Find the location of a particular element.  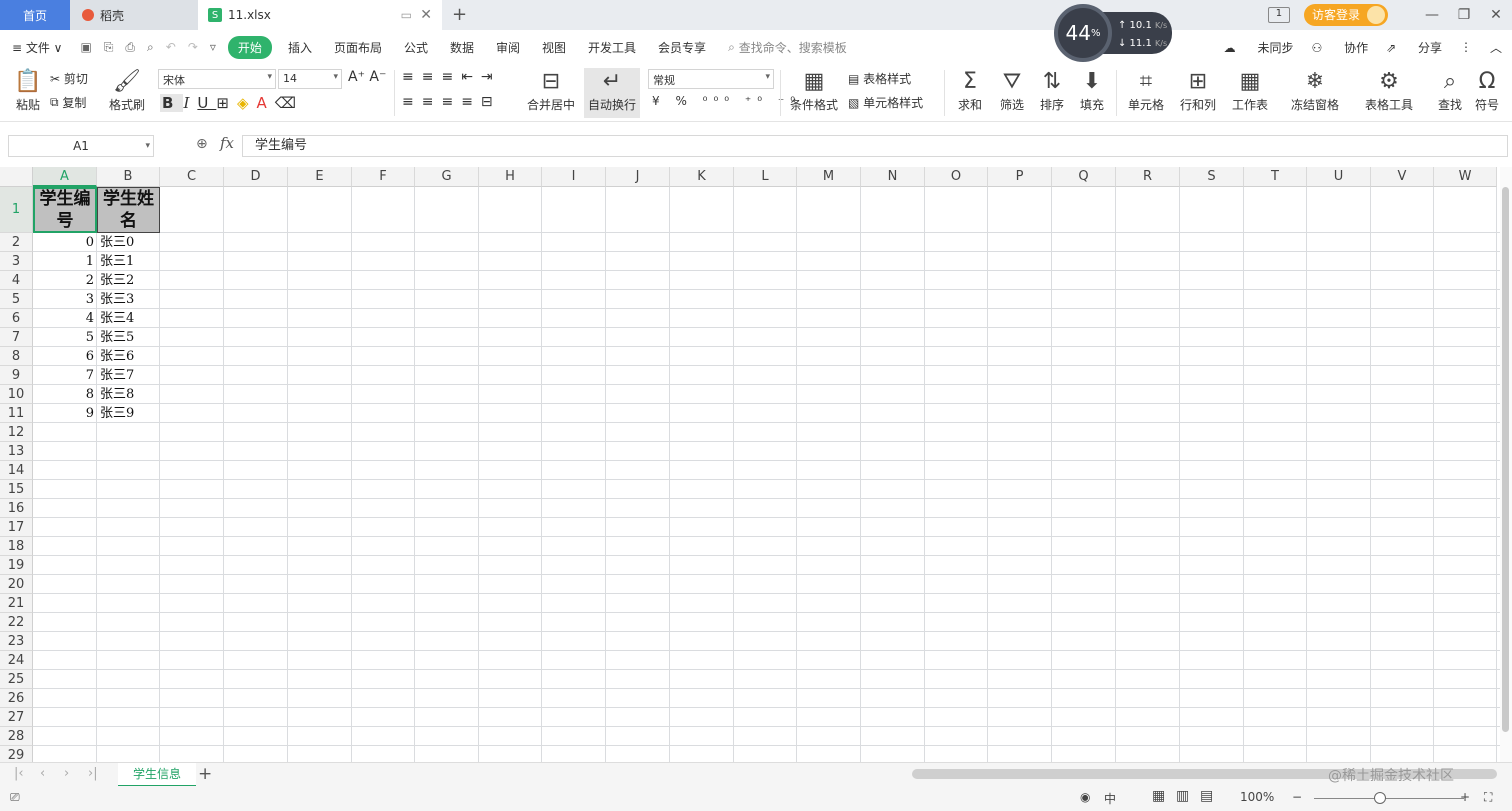

sort-button: ⇅ 排序 is located at coordinates (1052, 90).